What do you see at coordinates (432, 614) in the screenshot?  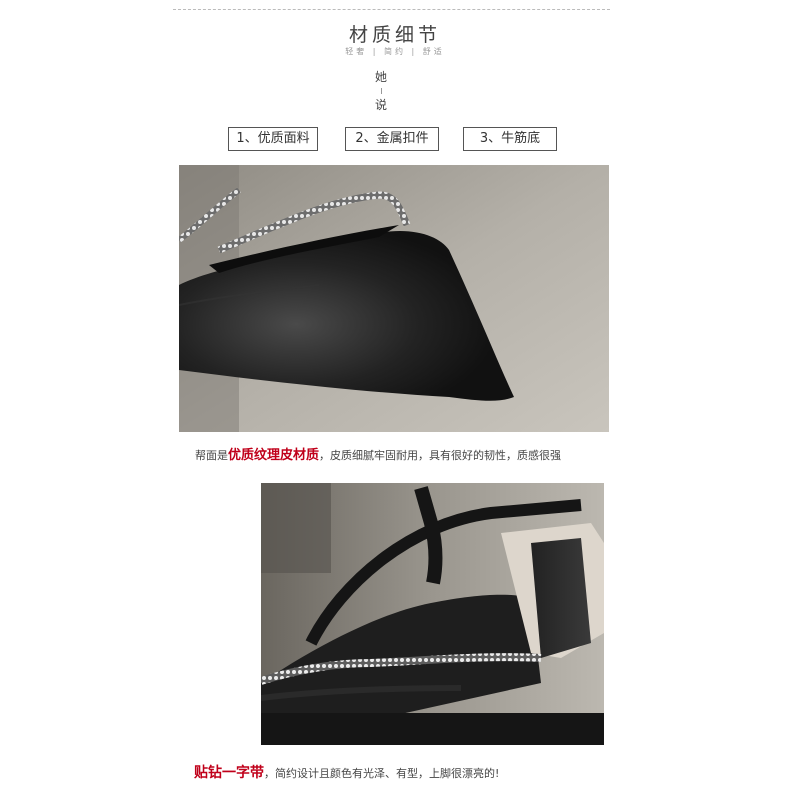 I see `shoe-strap-photo` at bounding box center [432, 614].